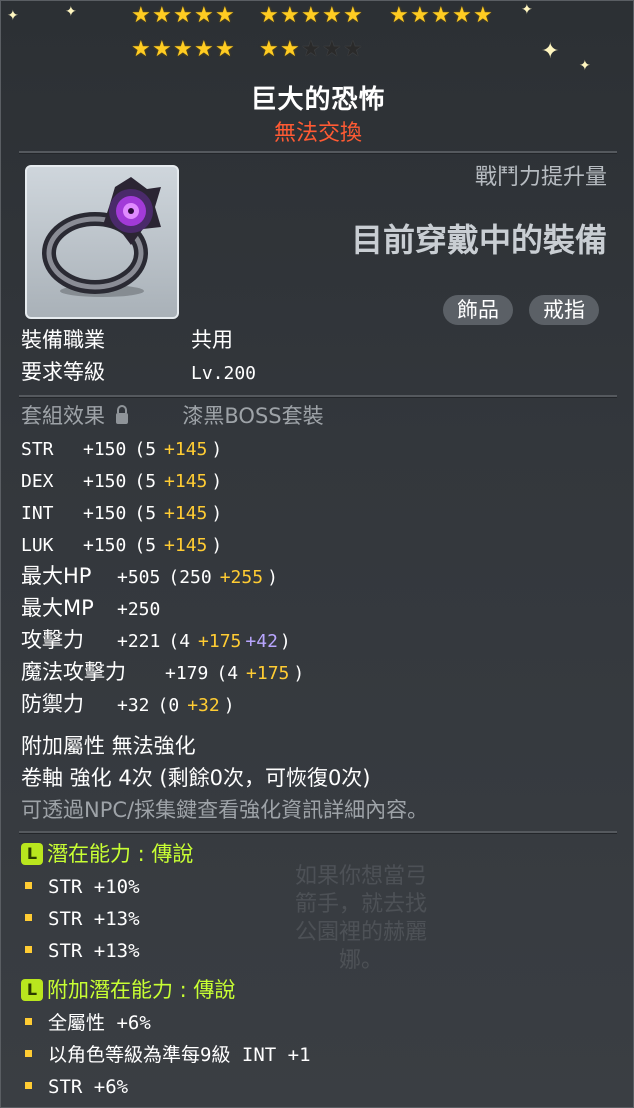  Describe the element at coordinates (37, 513) in the screenshot. I see `stat-name: INT` at that location.